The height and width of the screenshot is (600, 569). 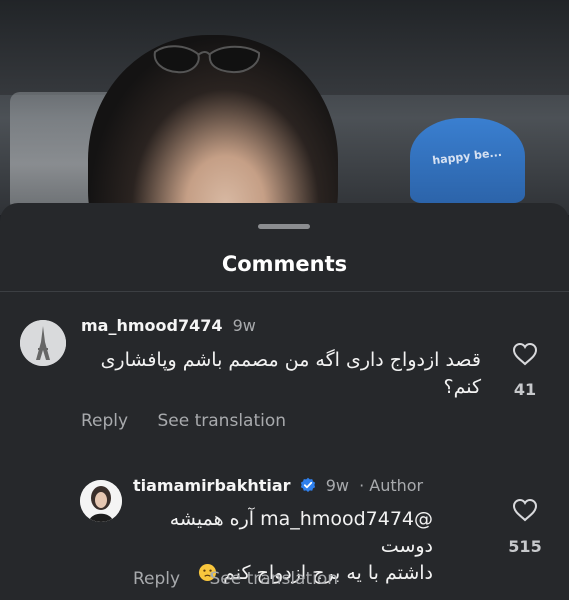 What do you see at coordinates (525, 389) in the screenshot?
I see `like-count: 41` at bounding box center [525, 389].